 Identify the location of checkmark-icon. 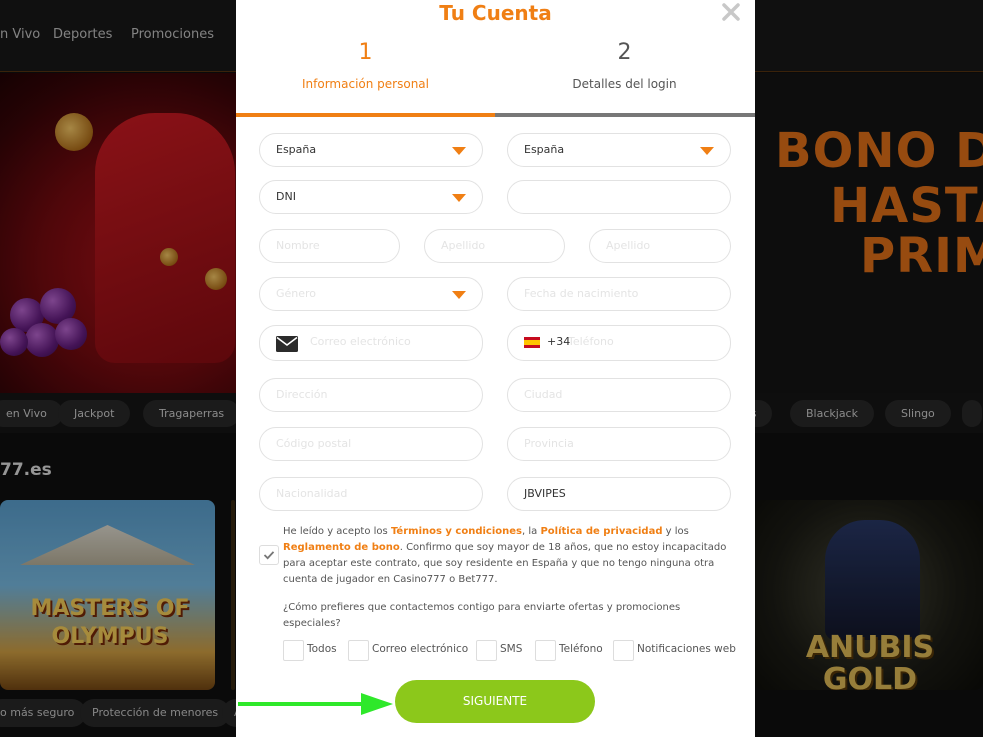
(269, 555).